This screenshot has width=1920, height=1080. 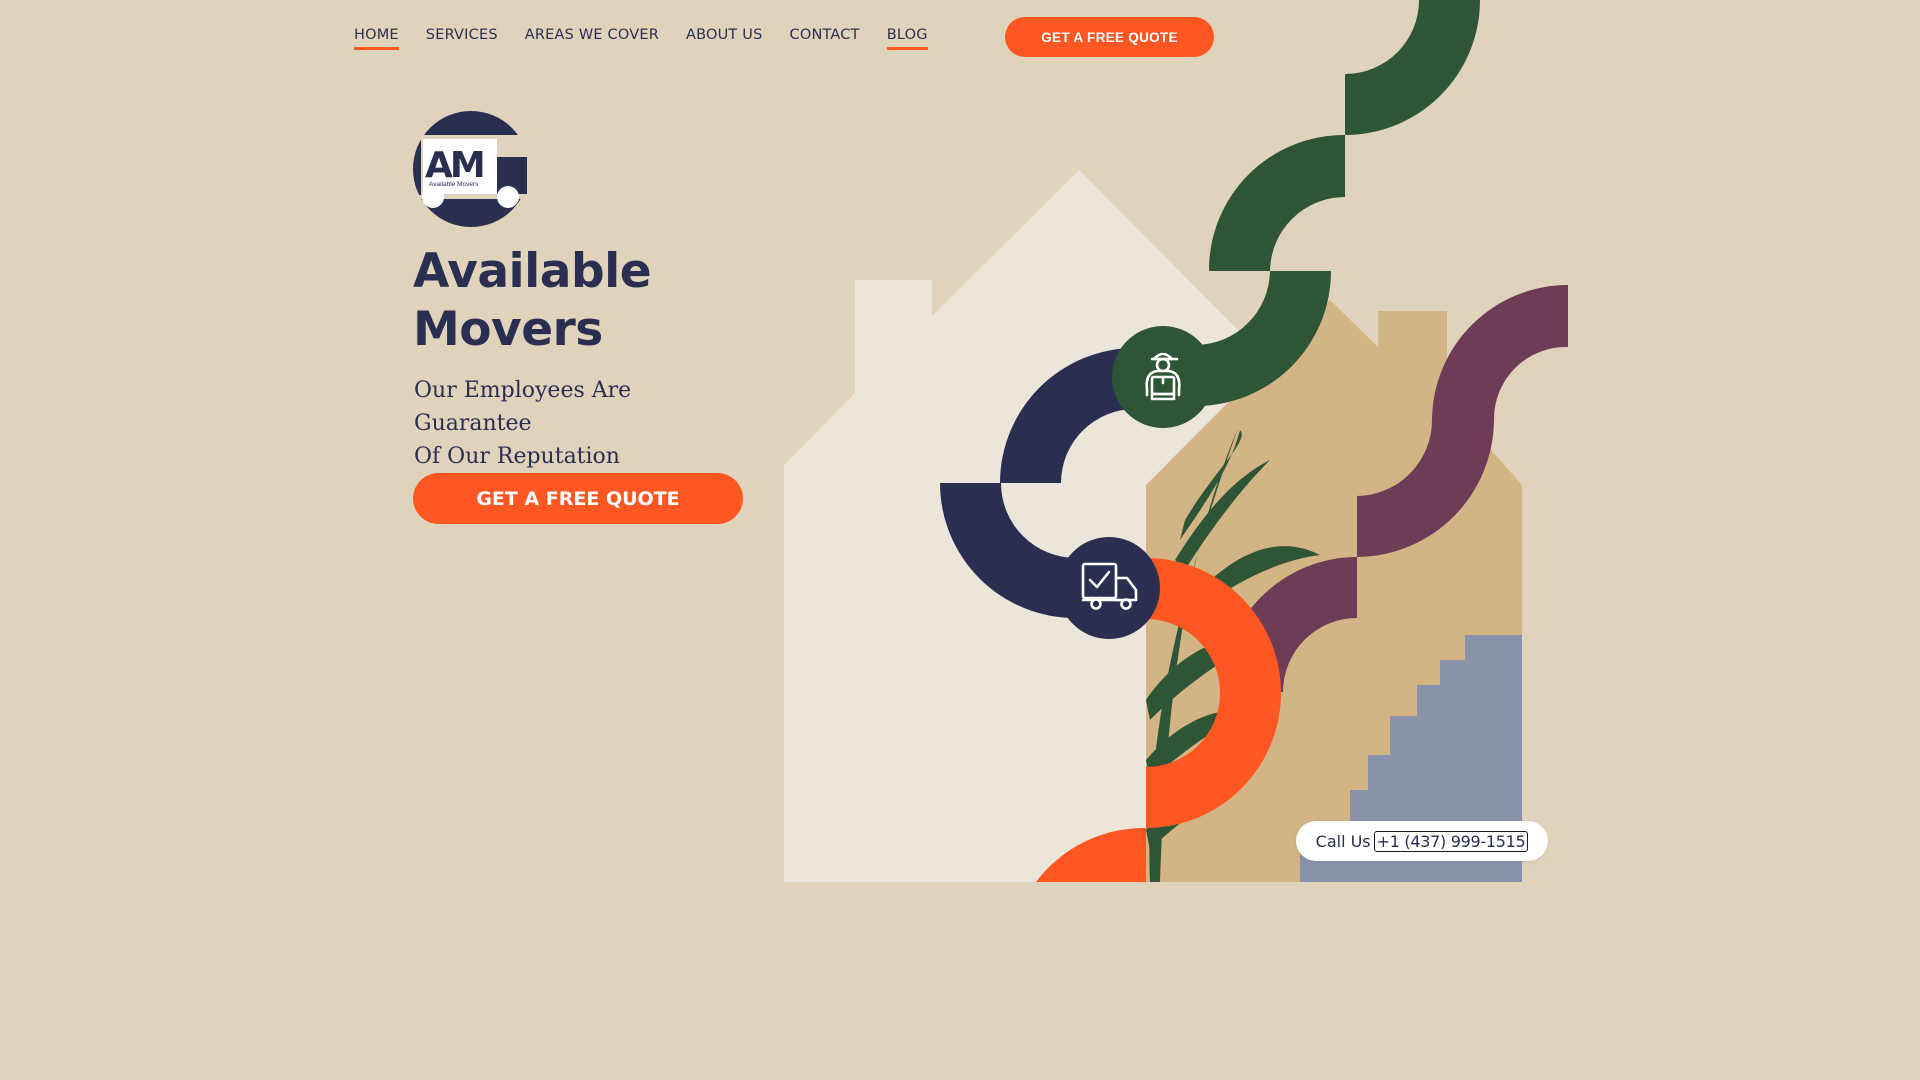 What do you see at coordinates (724, 38) in the screenshot?
I see `nav-item-about-us: ABOUT US` at bounding box center [724, 38].